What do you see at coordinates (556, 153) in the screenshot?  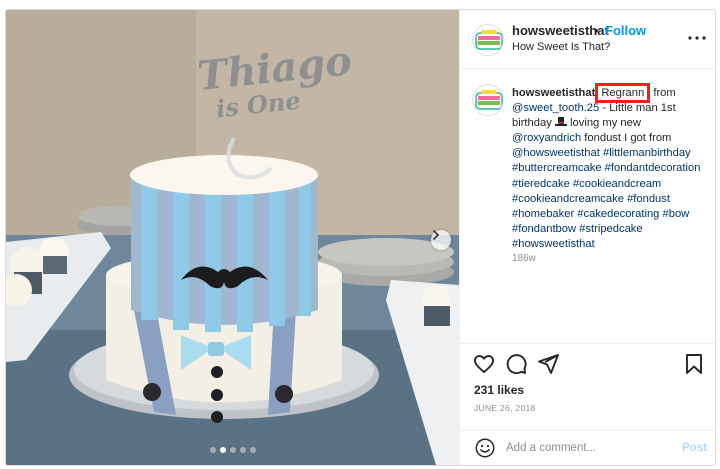 I see `mention-link: @howsweetisthat` at bounding box center [556, 153].